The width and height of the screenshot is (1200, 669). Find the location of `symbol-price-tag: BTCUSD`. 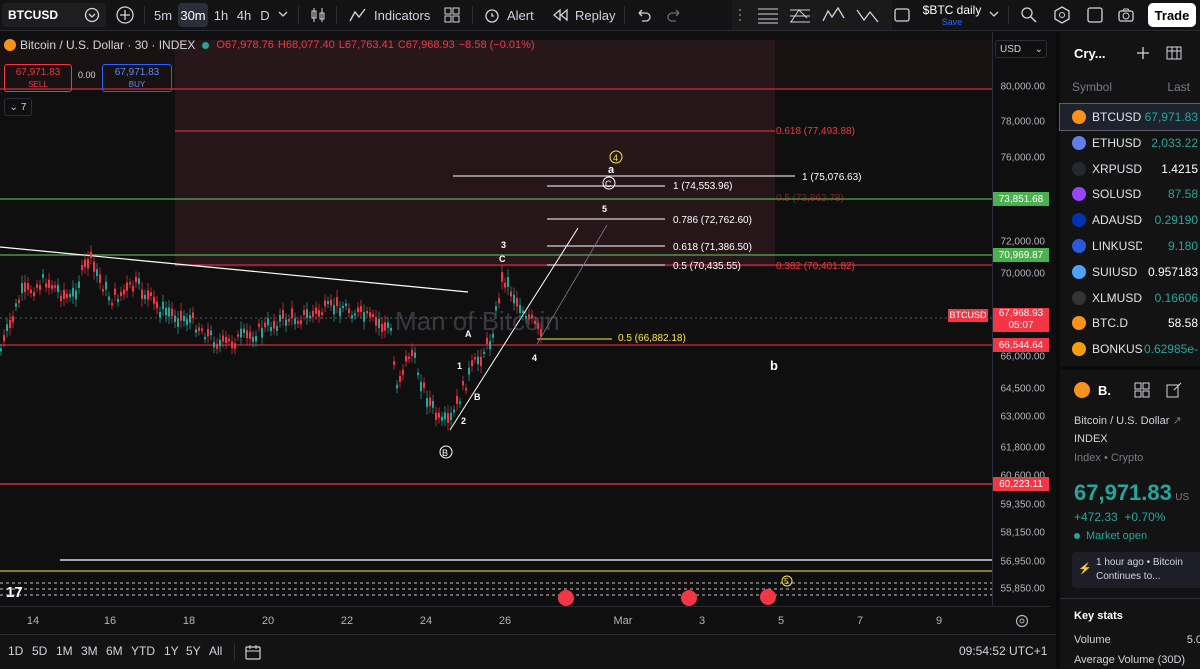

symbol-price-tag: BTCUSD is located at coordinates (968, 315).